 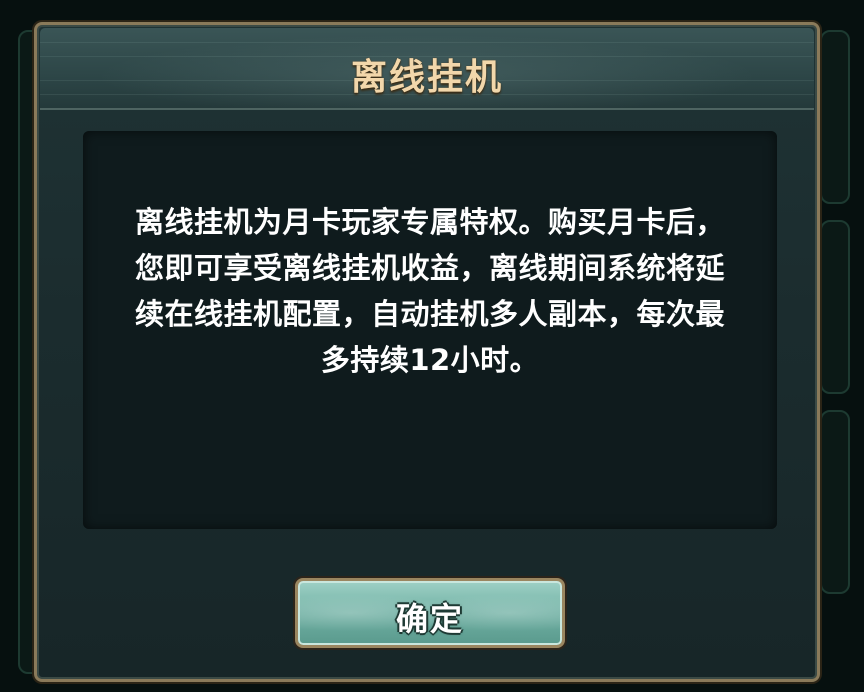 I want to click on confirm-button-label: 确定, so click(x=429, y=619).